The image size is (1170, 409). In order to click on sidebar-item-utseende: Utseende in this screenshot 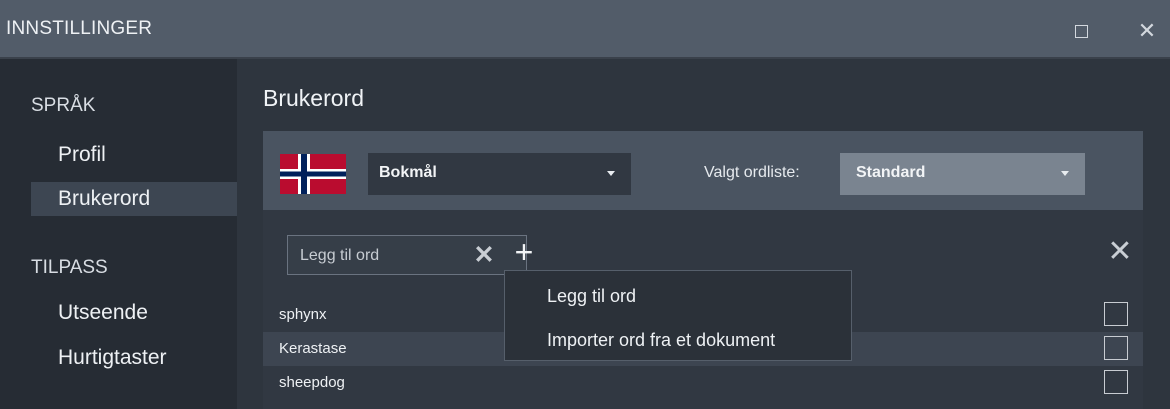, I will do `click(134, 313)`.